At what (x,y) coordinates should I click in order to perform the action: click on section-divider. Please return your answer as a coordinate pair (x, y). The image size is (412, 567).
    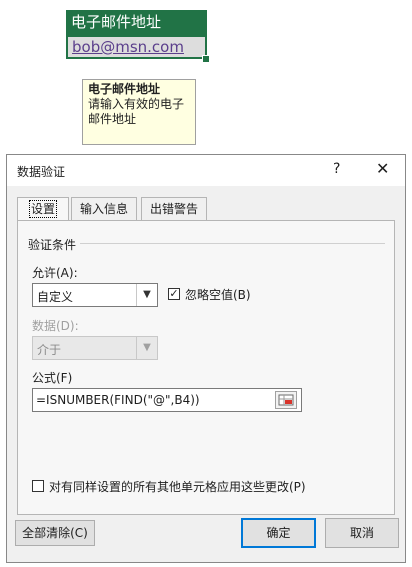
    Looking at the image, I should click on (232, 243).